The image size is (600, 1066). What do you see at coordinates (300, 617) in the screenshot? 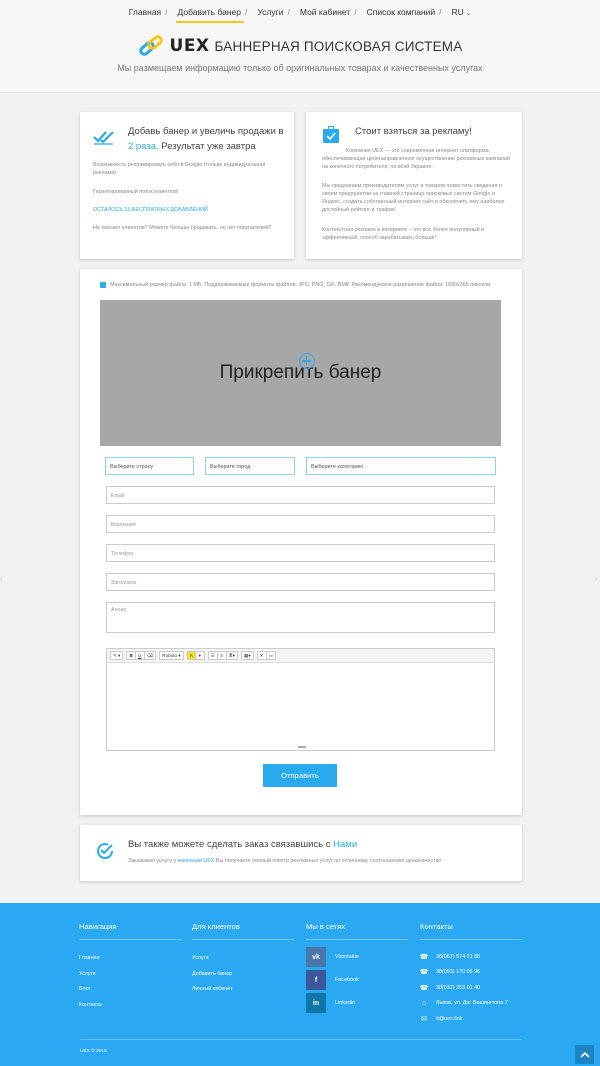
I see `announce-textarea: Анонс` at bounding box center [300, 617].